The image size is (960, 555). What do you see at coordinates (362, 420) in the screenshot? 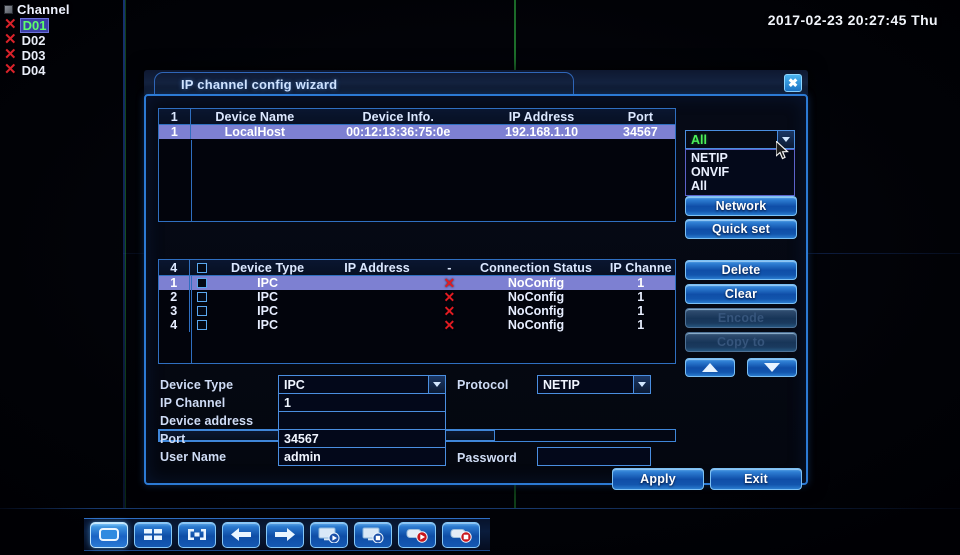
I see `device-address-input` at bounding box center [362, 420].